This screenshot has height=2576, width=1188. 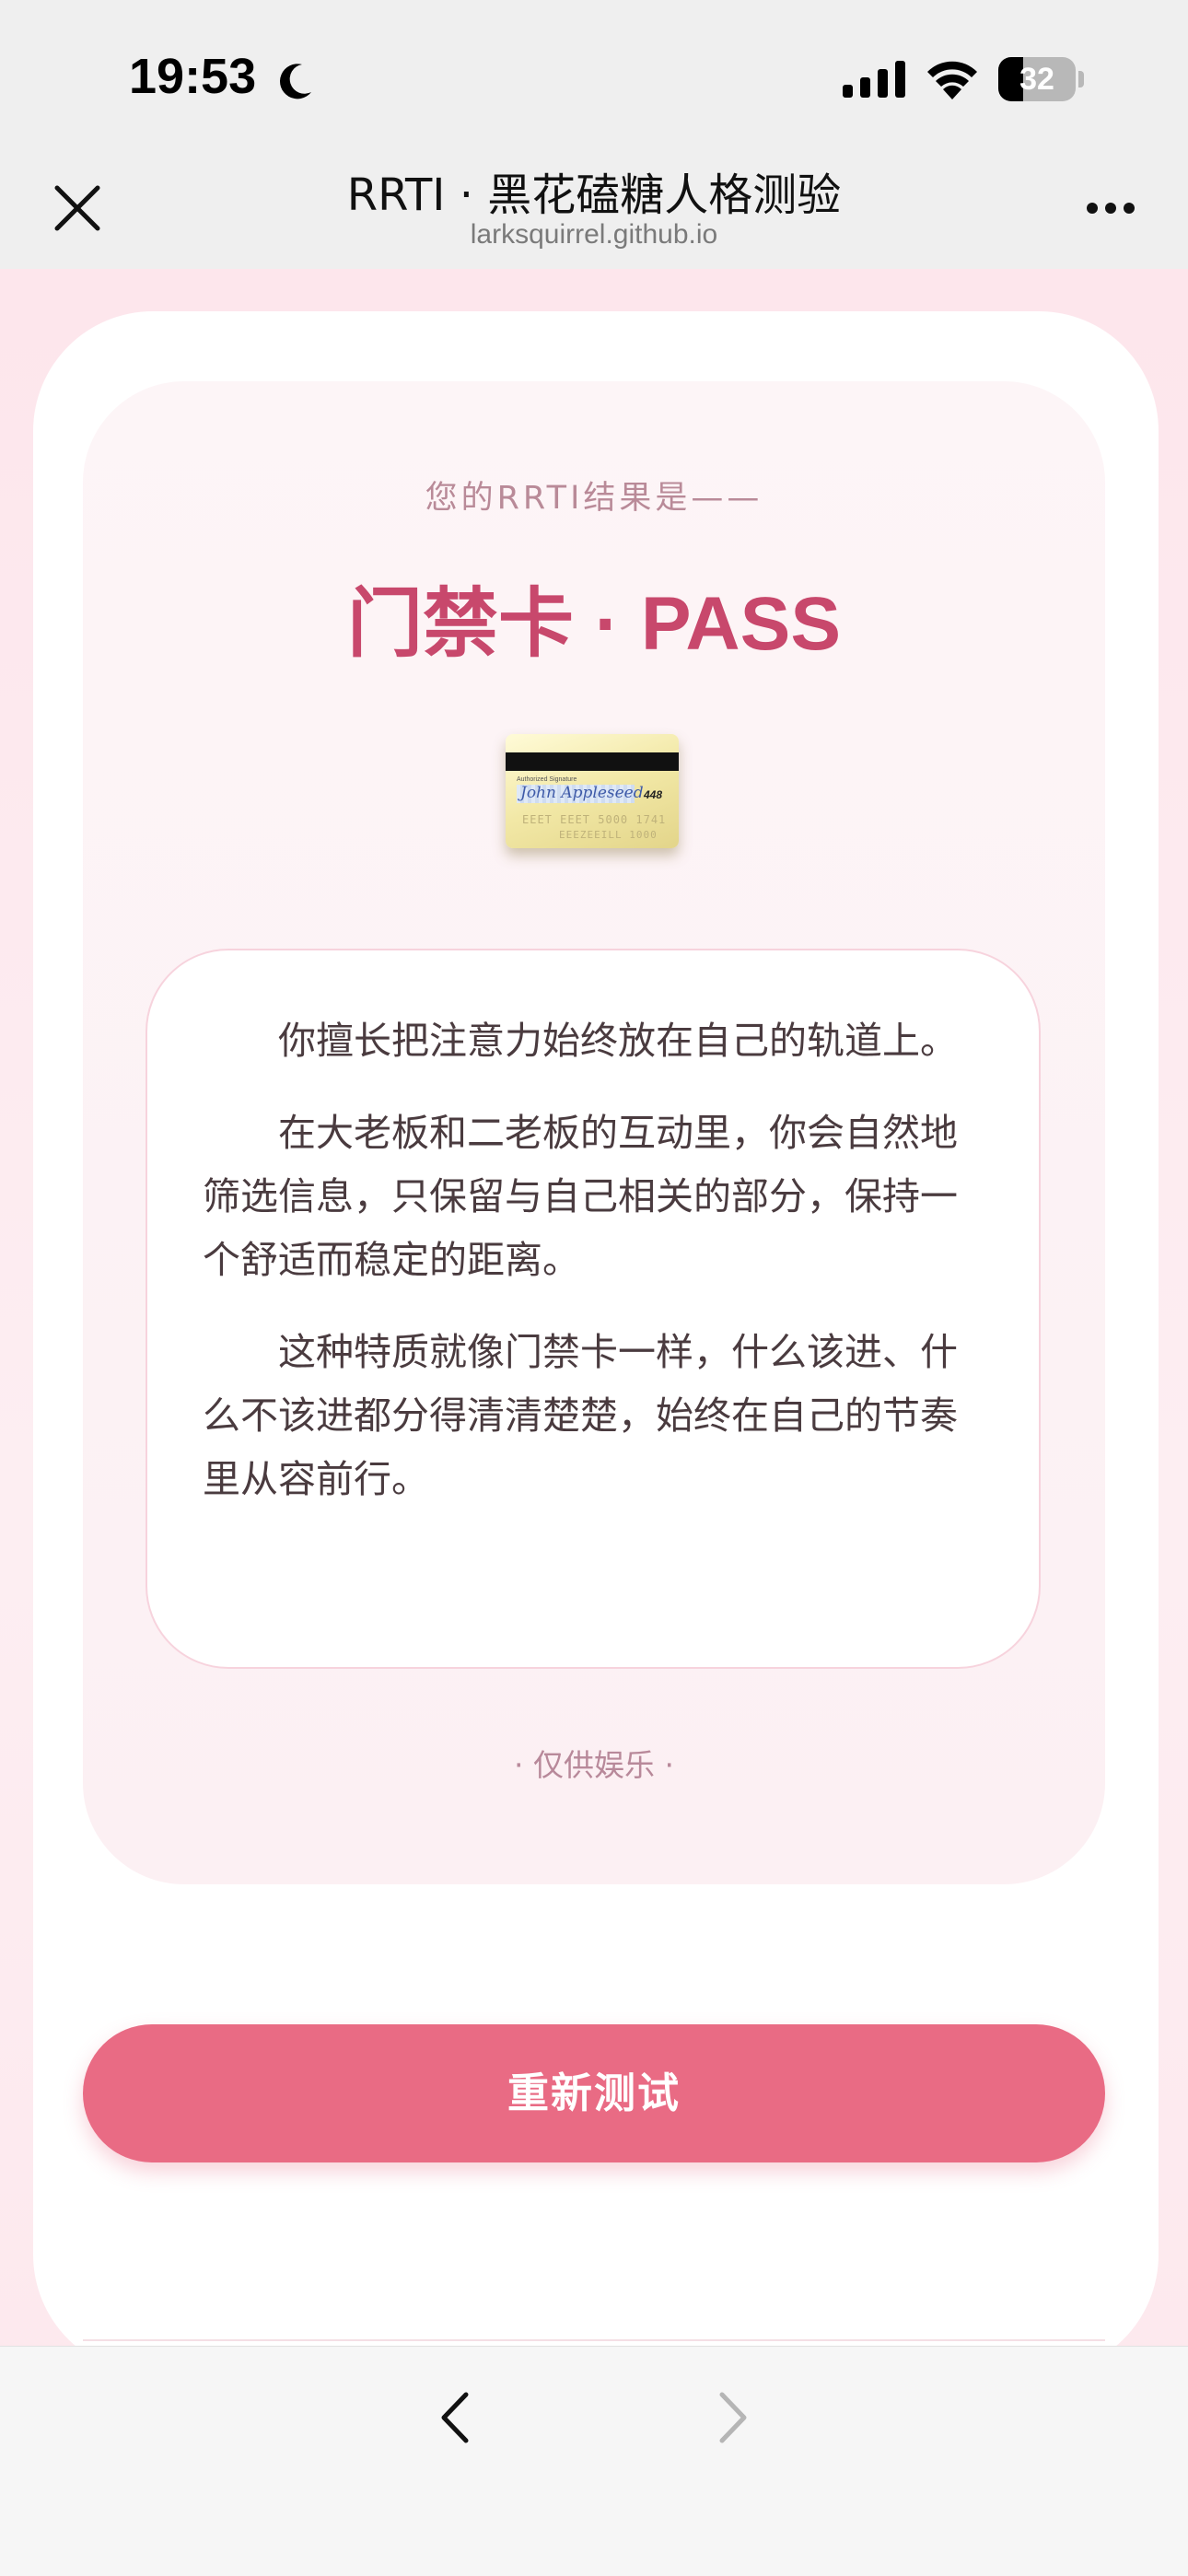 What do you see at coordinates (874, 79) in the screenshot?
I see `cellular-signal-icon` at bounding box center [874, 79].